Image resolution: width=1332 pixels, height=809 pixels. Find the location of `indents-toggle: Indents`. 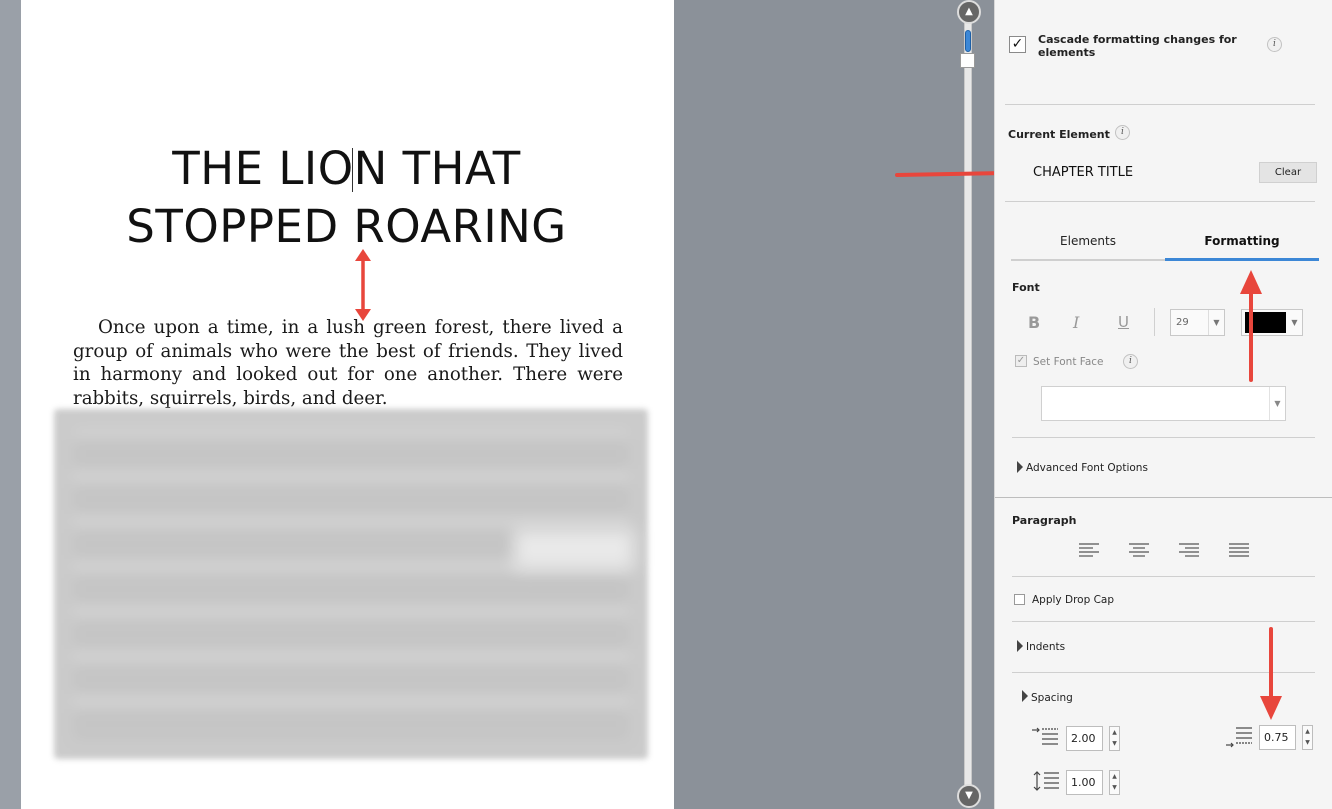

indents-toggle: Indents is located at coordinates (1045, 647).